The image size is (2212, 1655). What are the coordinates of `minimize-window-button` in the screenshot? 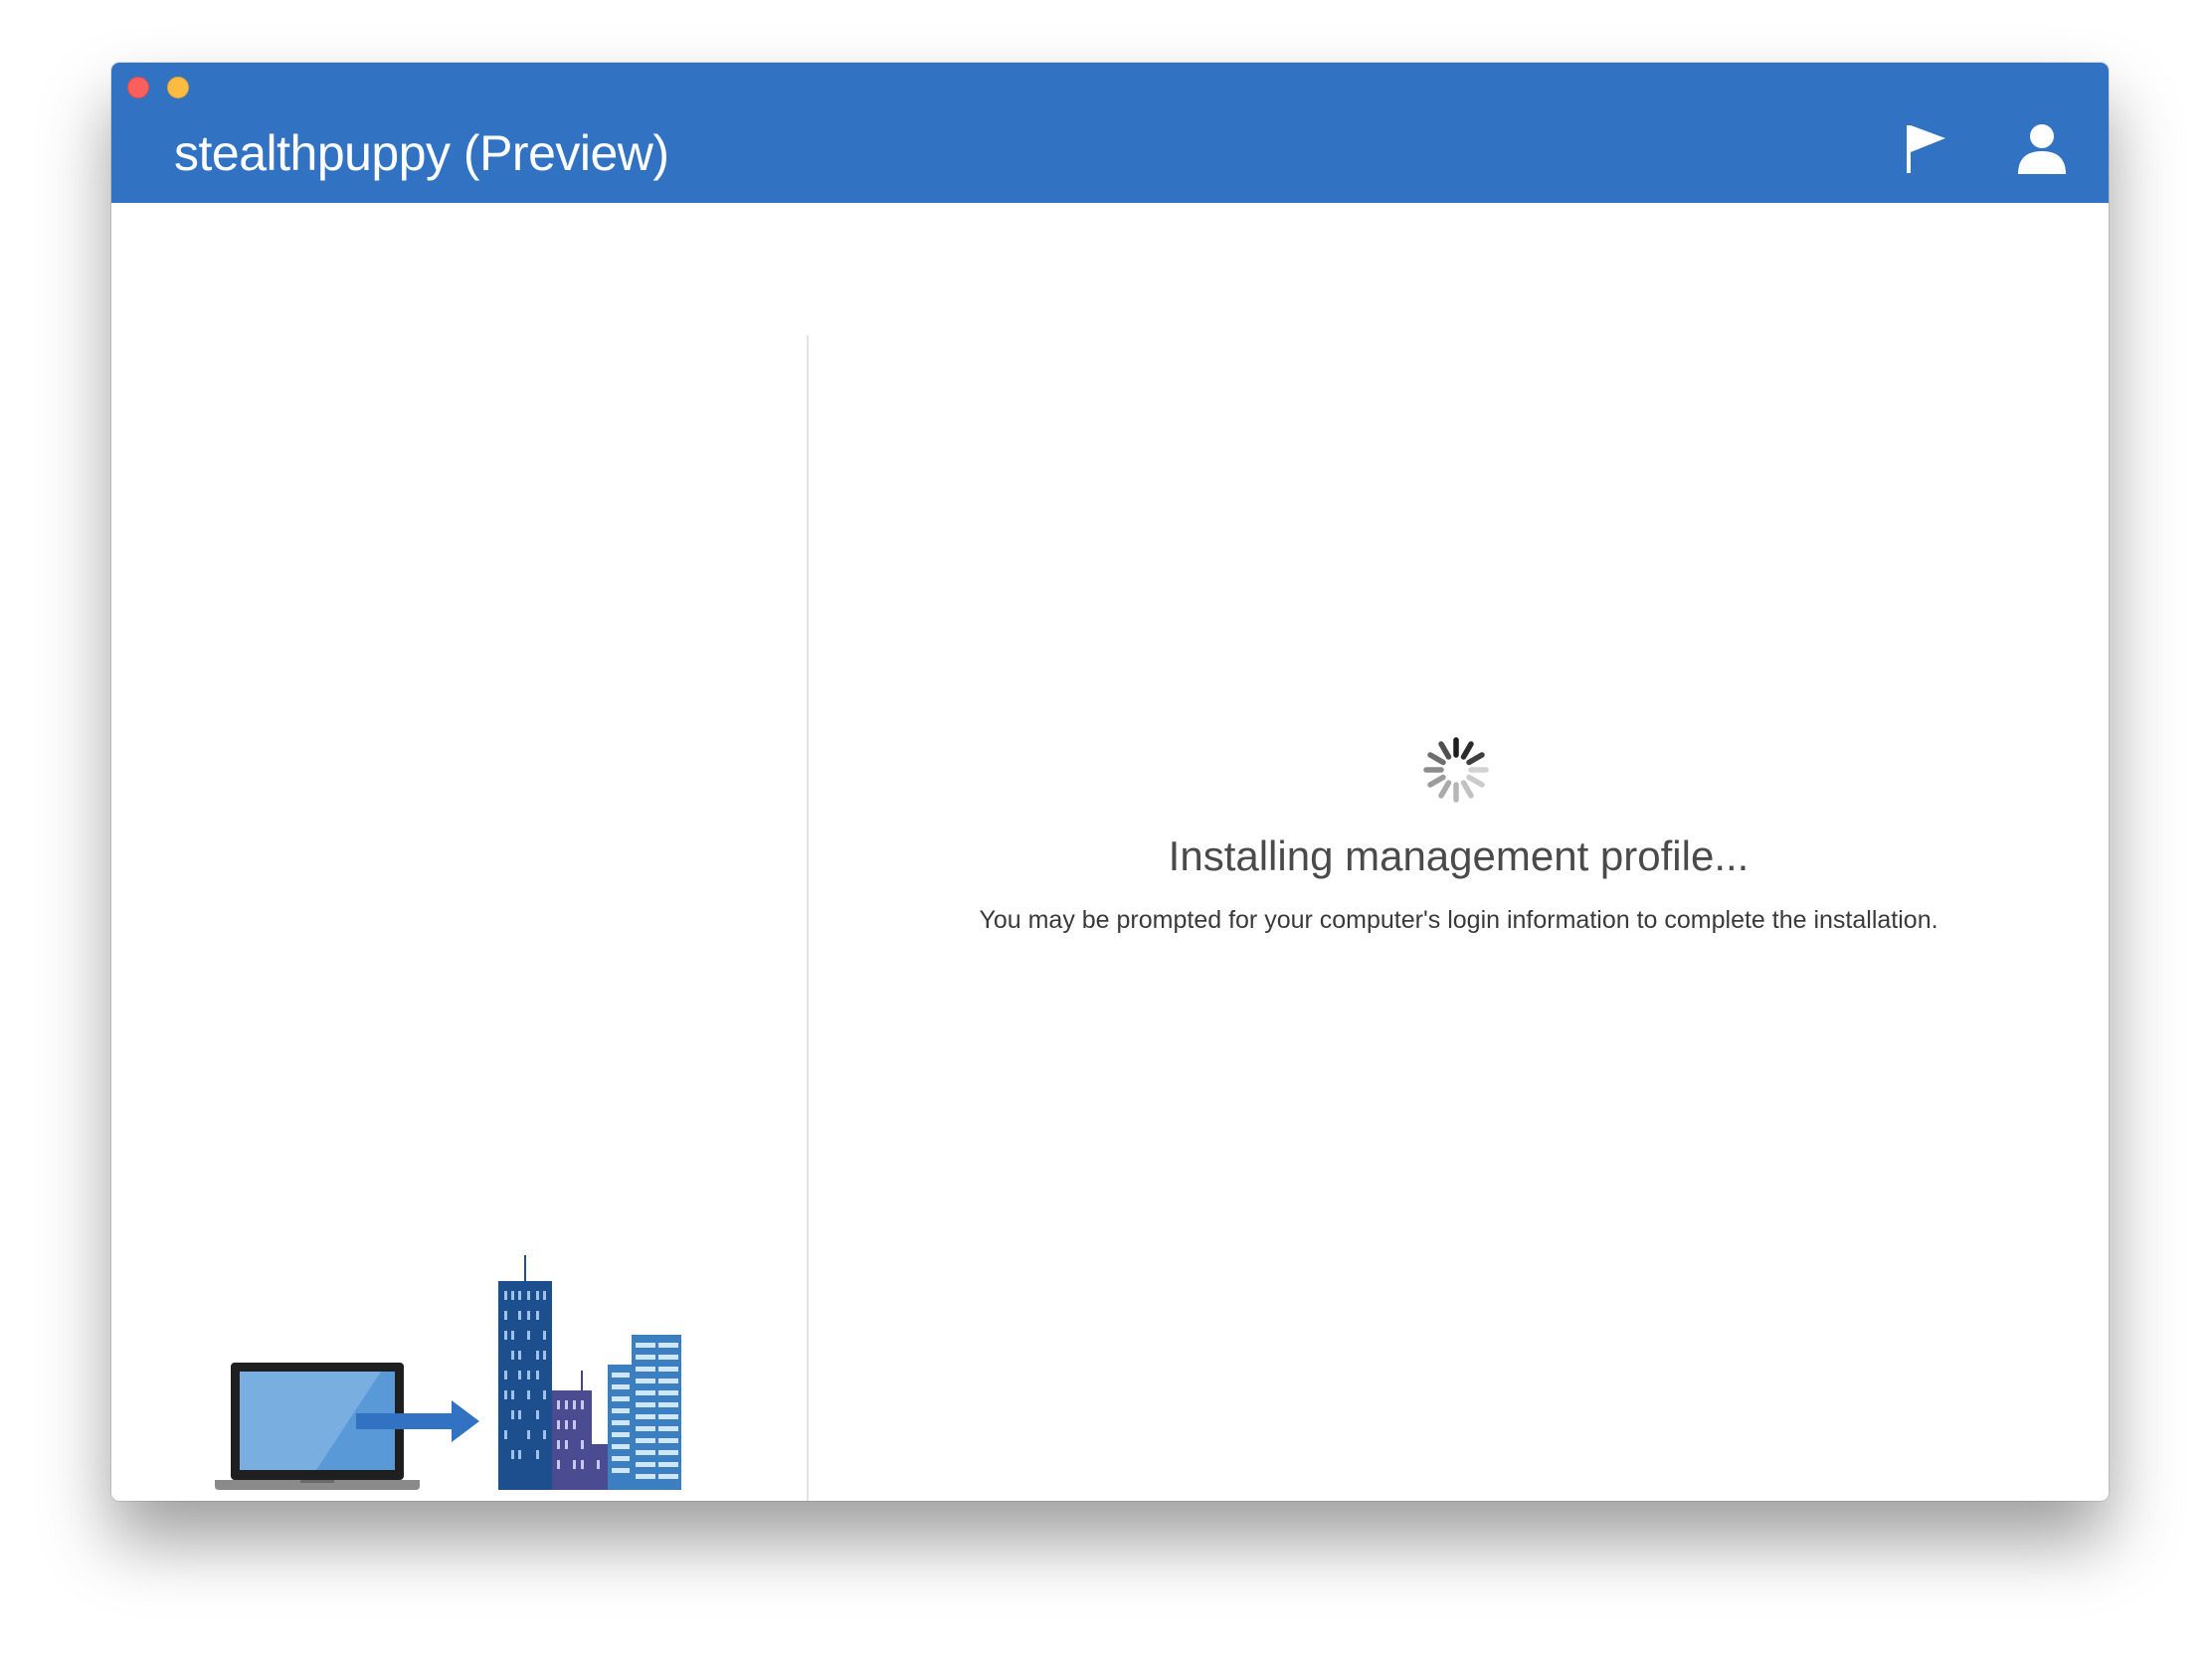 It's located at (178, 88).